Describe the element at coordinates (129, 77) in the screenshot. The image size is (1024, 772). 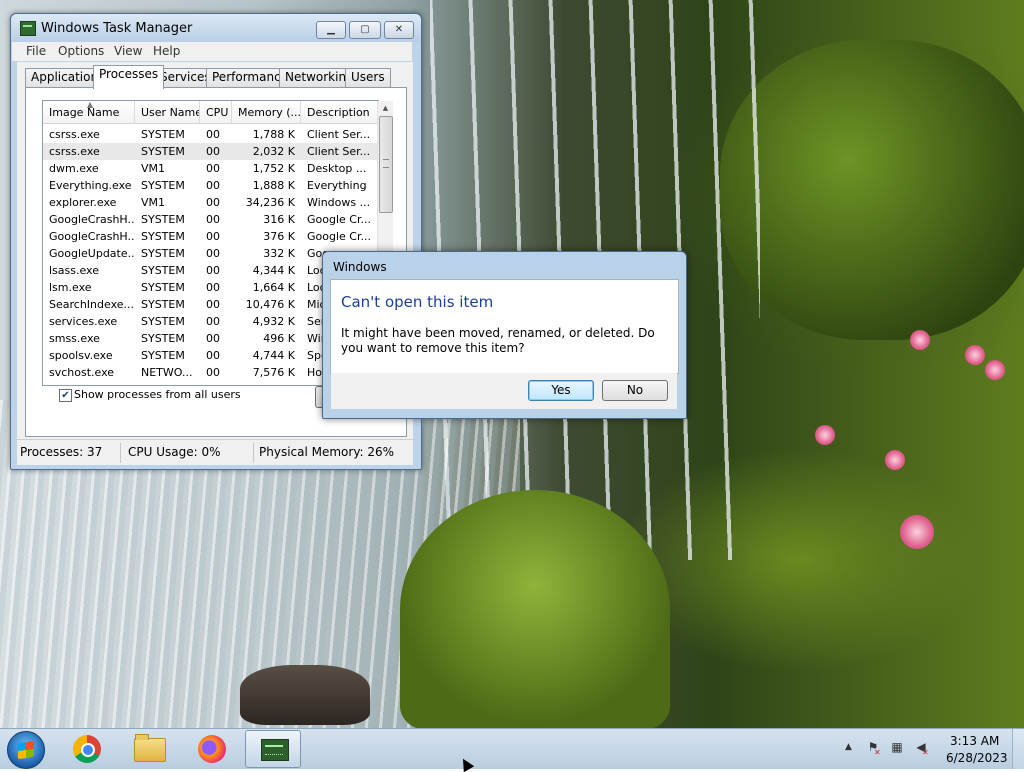
I see `tab-processes: Processes` at that location.